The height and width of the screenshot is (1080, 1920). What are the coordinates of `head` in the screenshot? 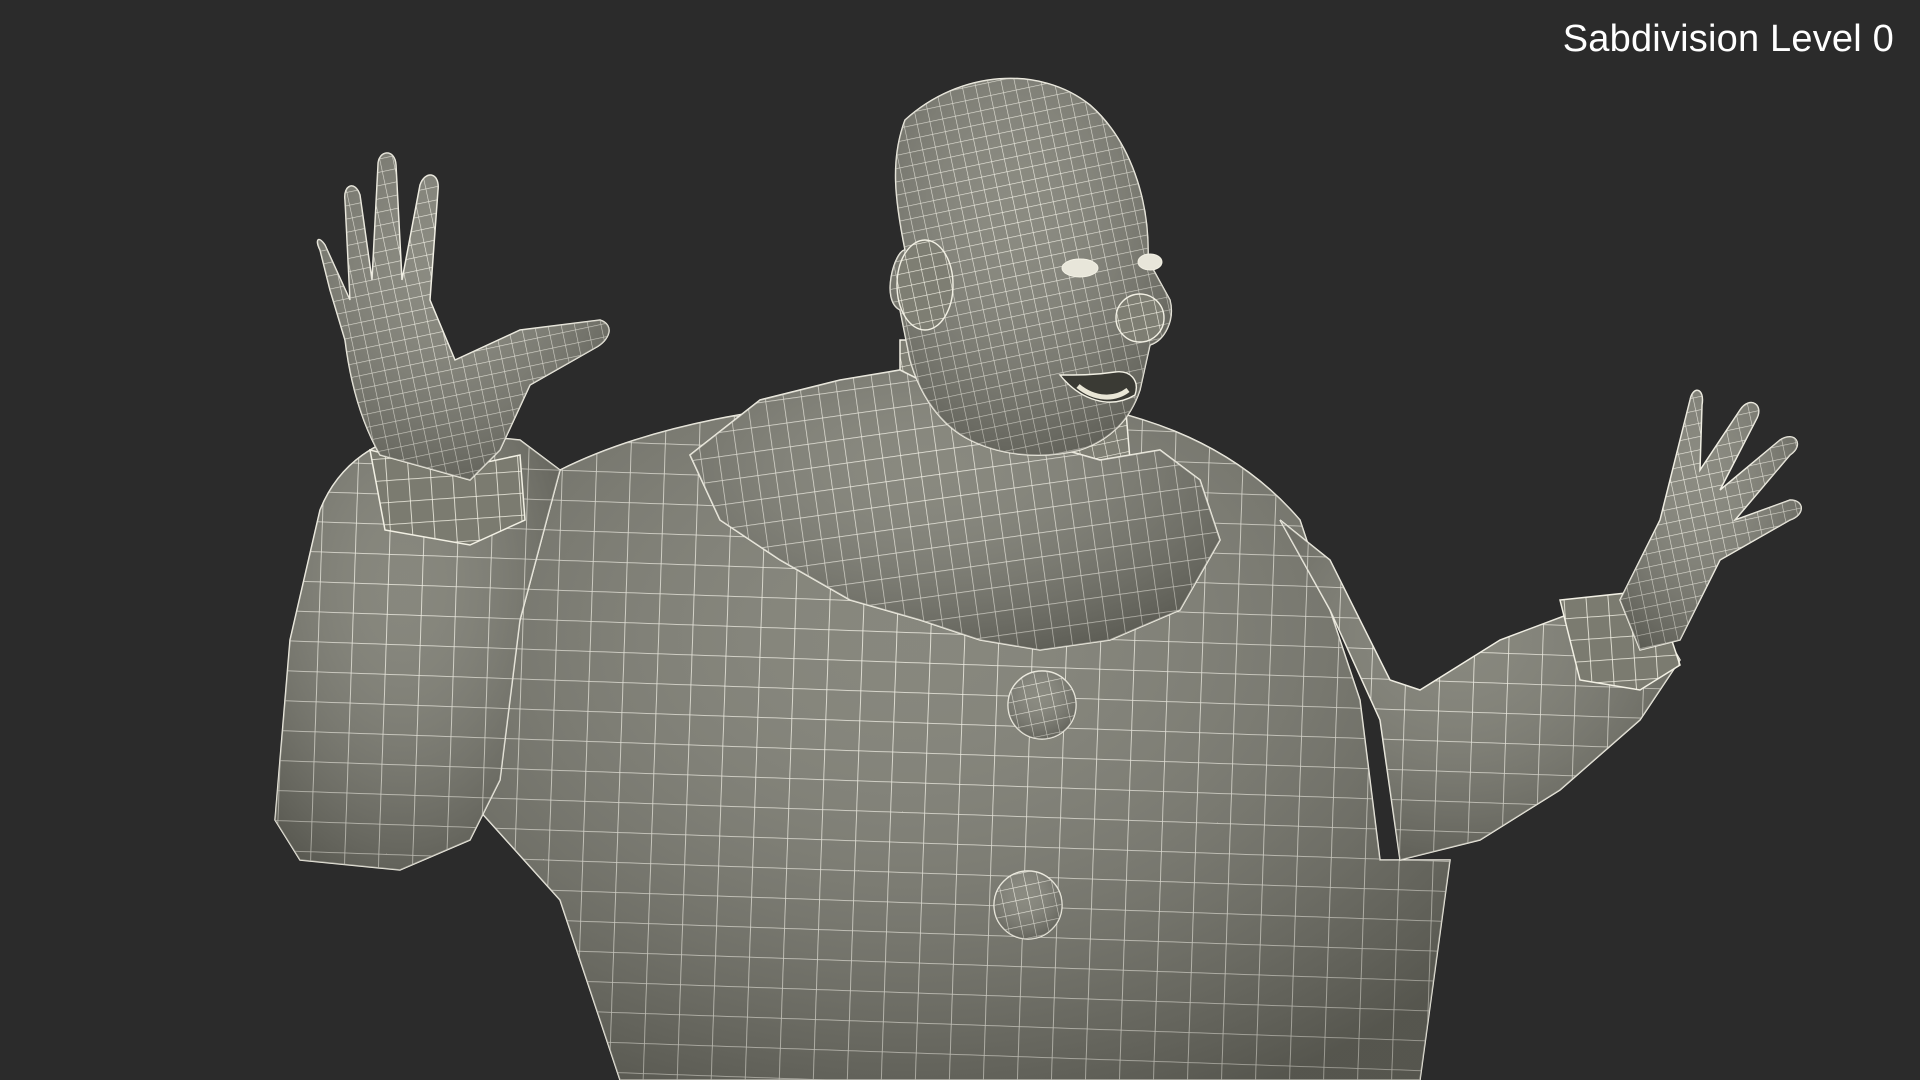 It's located at (1030, 266).